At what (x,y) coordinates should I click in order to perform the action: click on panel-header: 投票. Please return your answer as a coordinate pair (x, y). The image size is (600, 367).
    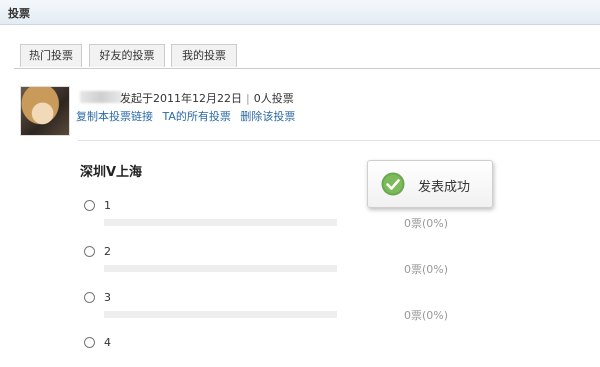
    Looking at the image, I should click on (300, 12).